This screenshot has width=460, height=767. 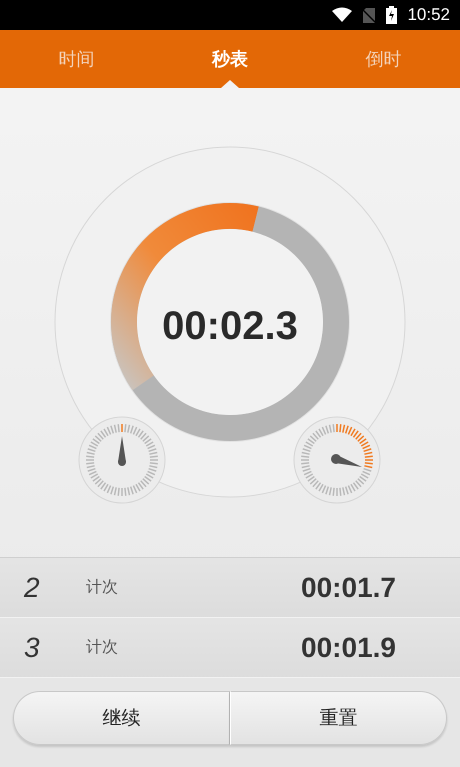 I want to click on tab: 倒时, so click(x=383, y=59).